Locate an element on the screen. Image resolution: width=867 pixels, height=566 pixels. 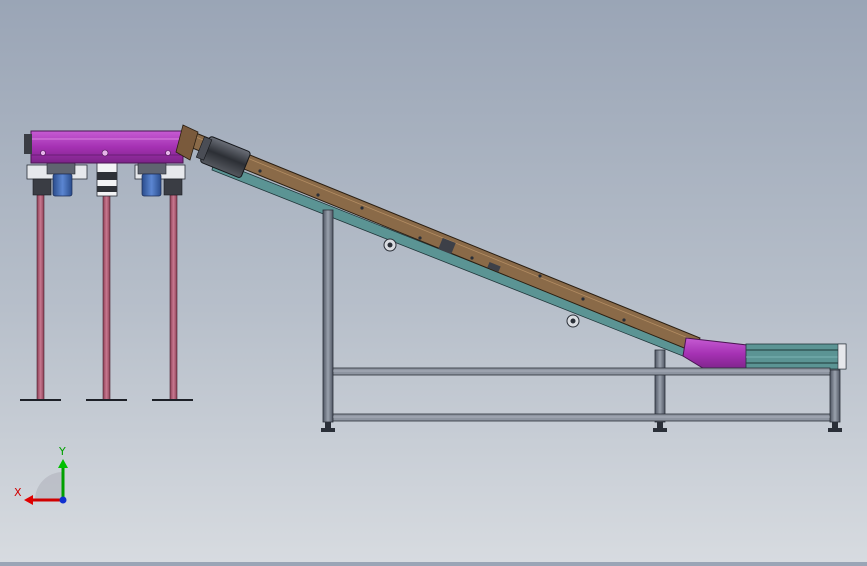
x-axis-label: X is located at coordinates (18, 492).